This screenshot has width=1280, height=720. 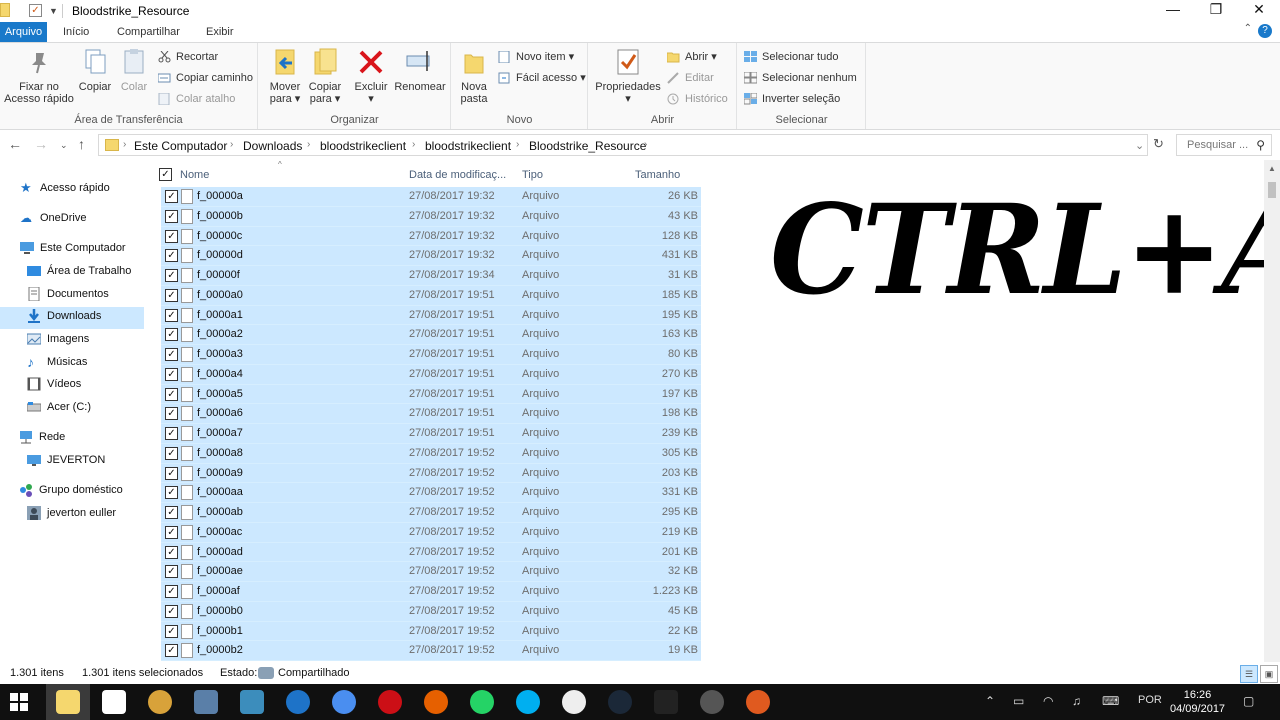 I want to click on volume-icon: ♫, so click(x=1076, y=701).